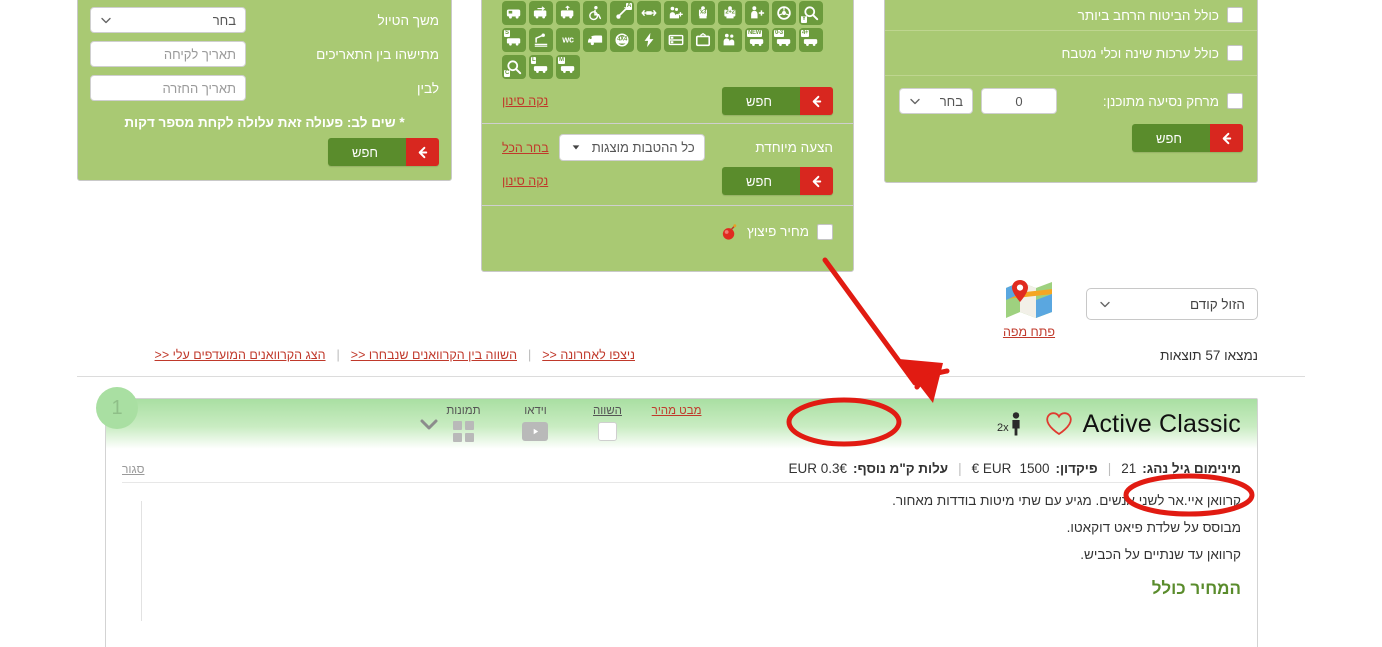 The height and width of the screenshot is (647, 1382). Describe the element at coordinates (541, 13) in the screenshot. I see `caravan-arrow-right-icon` at that location.